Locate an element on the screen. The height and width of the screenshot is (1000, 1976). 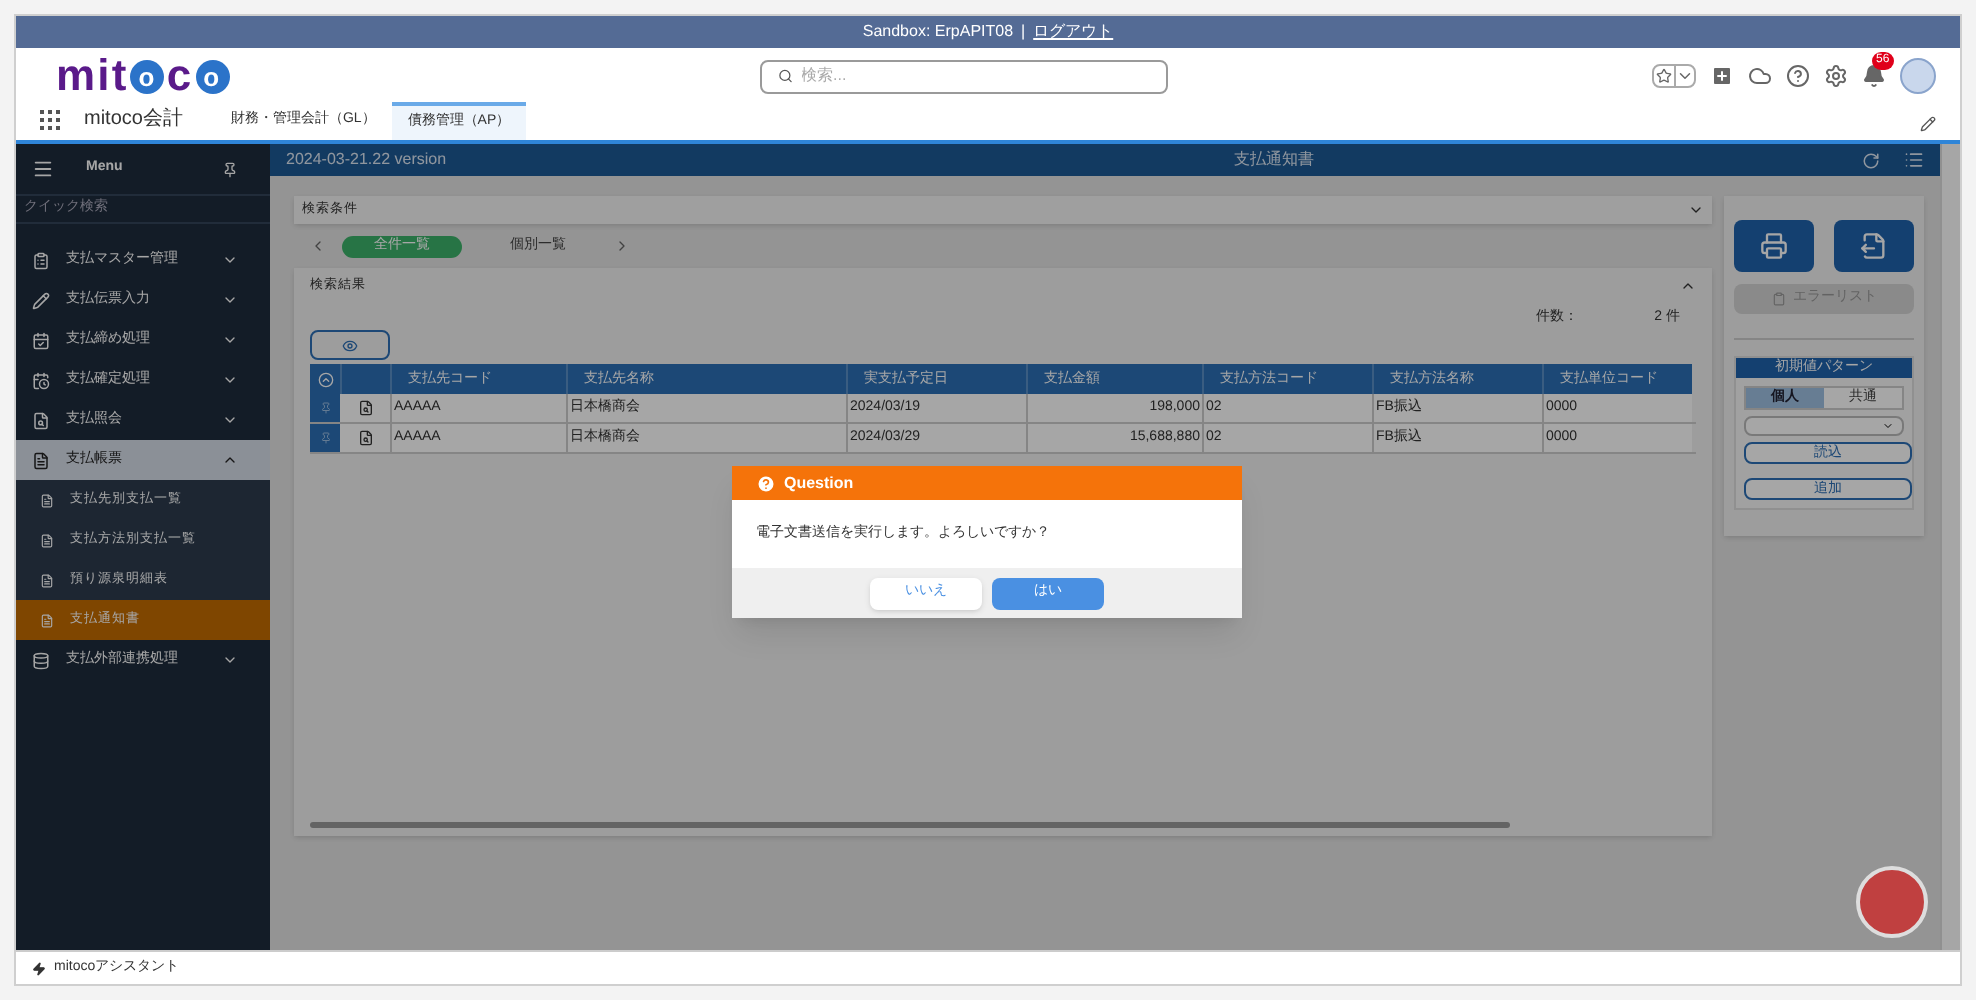
view-button is located at coordinates (350, 345).